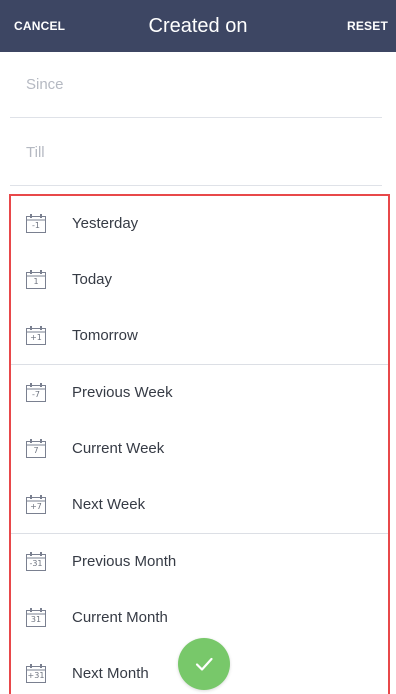 This screenshot has height=694, width=396. Describe the element at coordinates (109, 504) in the screenshot. I see `preset-label: Next Week` at that location.